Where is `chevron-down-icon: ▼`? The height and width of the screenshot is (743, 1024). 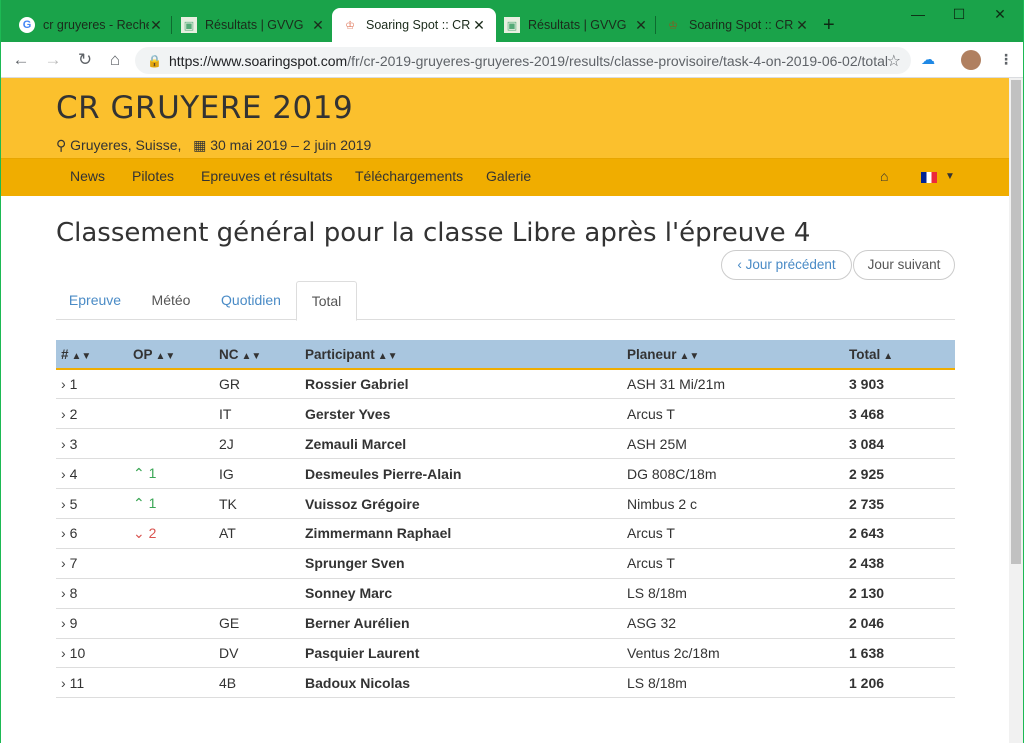 chevron-down-icon: ▼ is located at coordinates (950, 176).